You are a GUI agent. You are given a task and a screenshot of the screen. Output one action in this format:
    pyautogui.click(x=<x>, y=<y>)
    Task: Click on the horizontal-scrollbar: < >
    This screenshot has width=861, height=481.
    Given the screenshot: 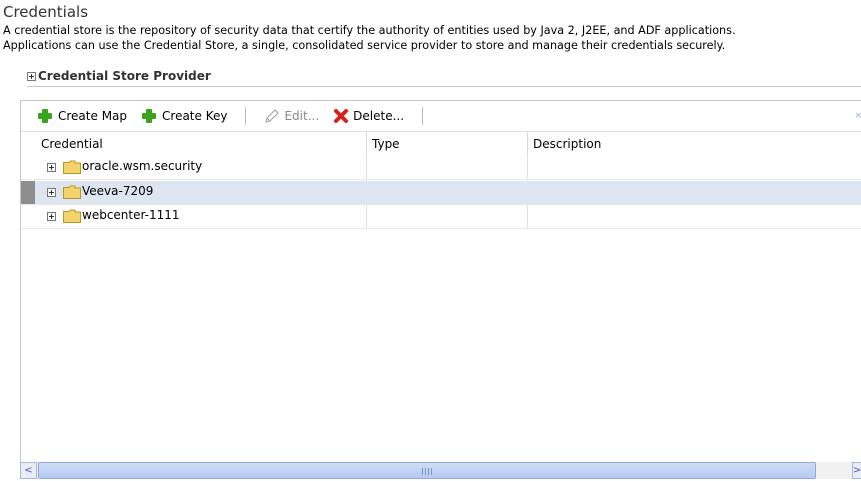 What is the action you would take?
    pyautogui.click(x=440, y=470)
    